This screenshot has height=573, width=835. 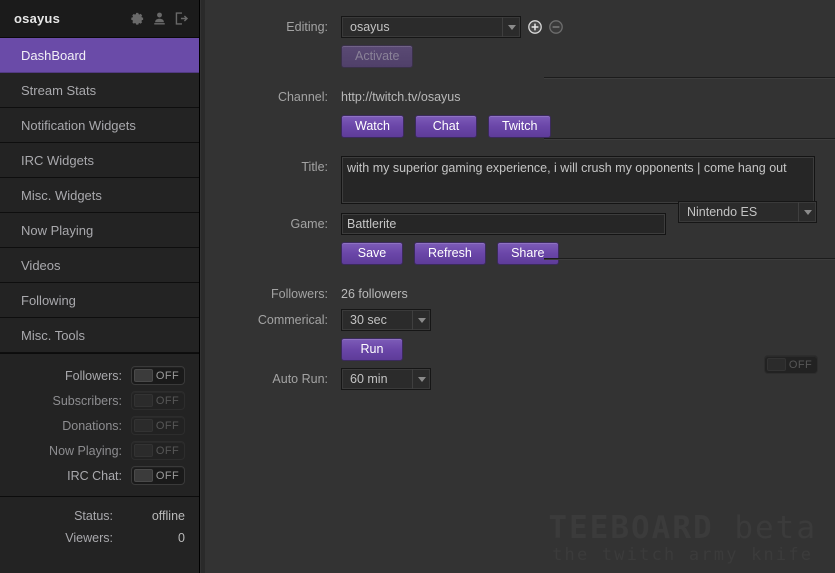 What do you see at coordinates (369, 379) in the screenshot?
I see `auto-run-interval-value: 60 min` at bounding box center [369, 379].